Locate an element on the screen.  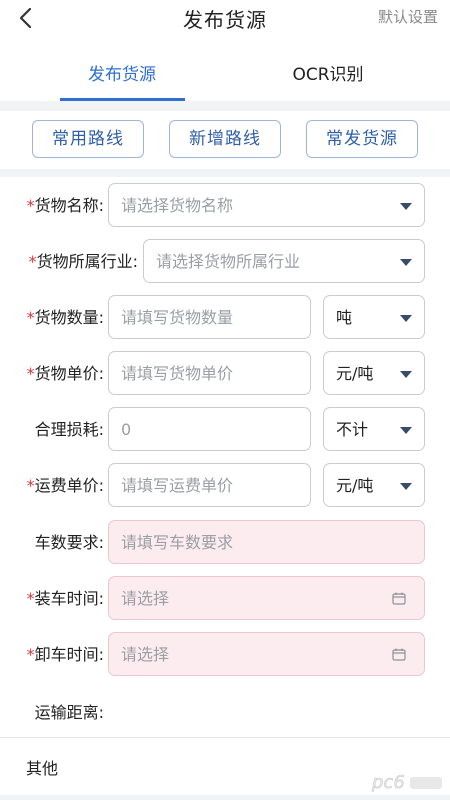
unit-price-unit-select: 元/吨 is located at coordinates (374, 373).